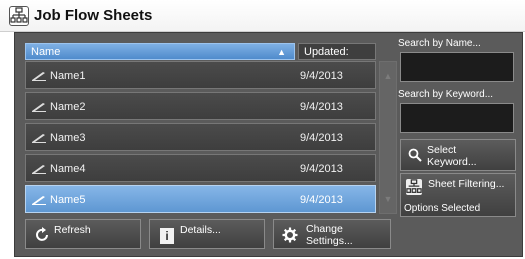  I want to click on list-item-name: Name5, so click(68, 200).